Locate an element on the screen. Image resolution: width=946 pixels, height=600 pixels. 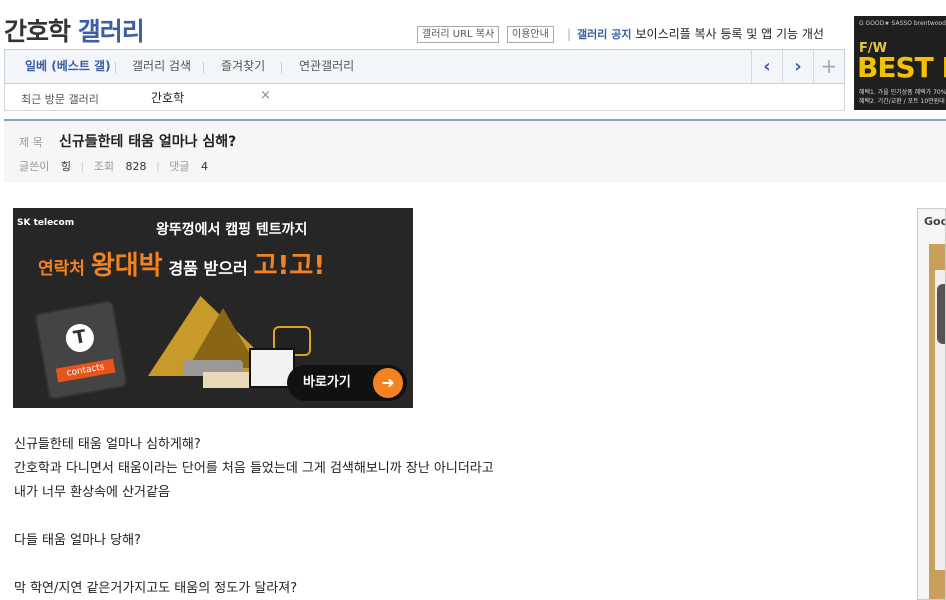
post-author: 힝 is located at coordinates (66, 166).